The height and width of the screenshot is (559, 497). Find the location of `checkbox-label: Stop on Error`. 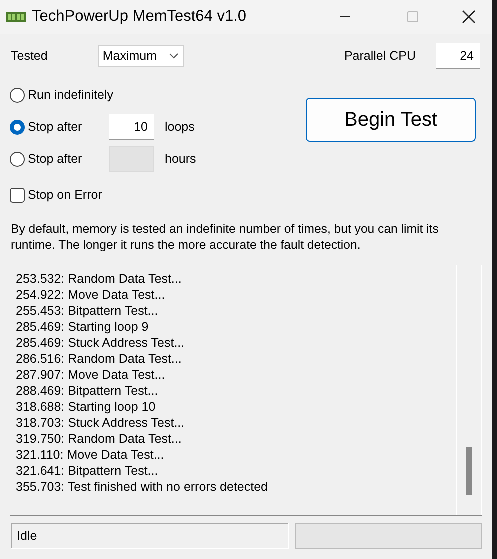

checkbox-label: Stop on Error is located at coordinates (65, 195).